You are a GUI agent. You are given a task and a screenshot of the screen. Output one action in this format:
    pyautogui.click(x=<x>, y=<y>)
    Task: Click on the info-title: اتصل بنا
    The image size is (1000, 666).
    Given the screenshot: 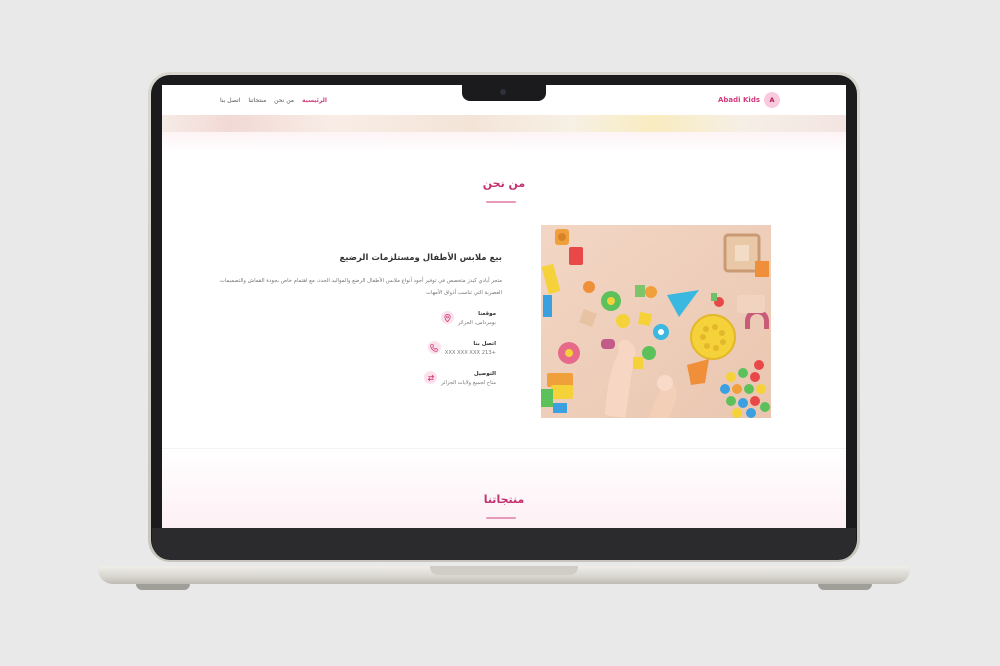 What is the action you would take?
    pyautogui.click(x=484, y=344)
    